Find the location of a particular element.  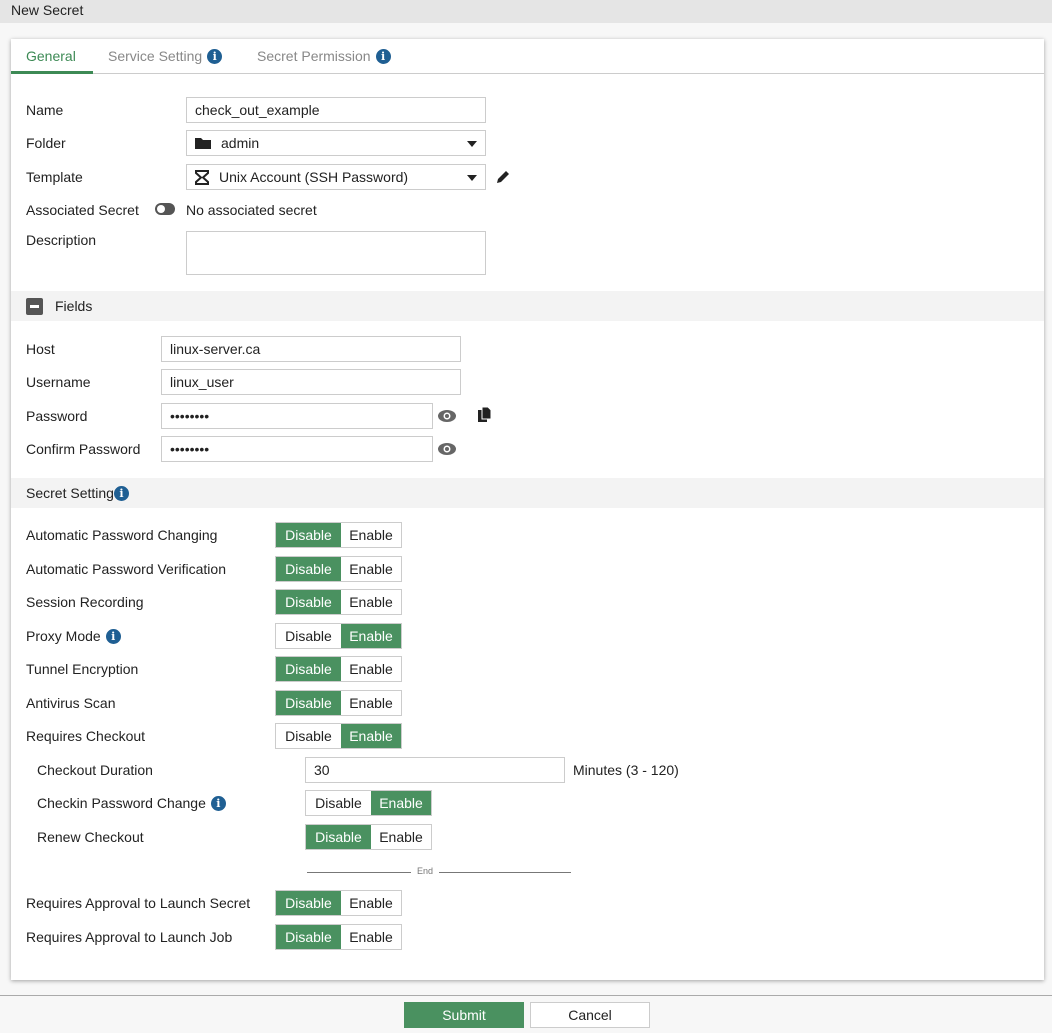

collapse-icon is located at coordinates (34, 306).